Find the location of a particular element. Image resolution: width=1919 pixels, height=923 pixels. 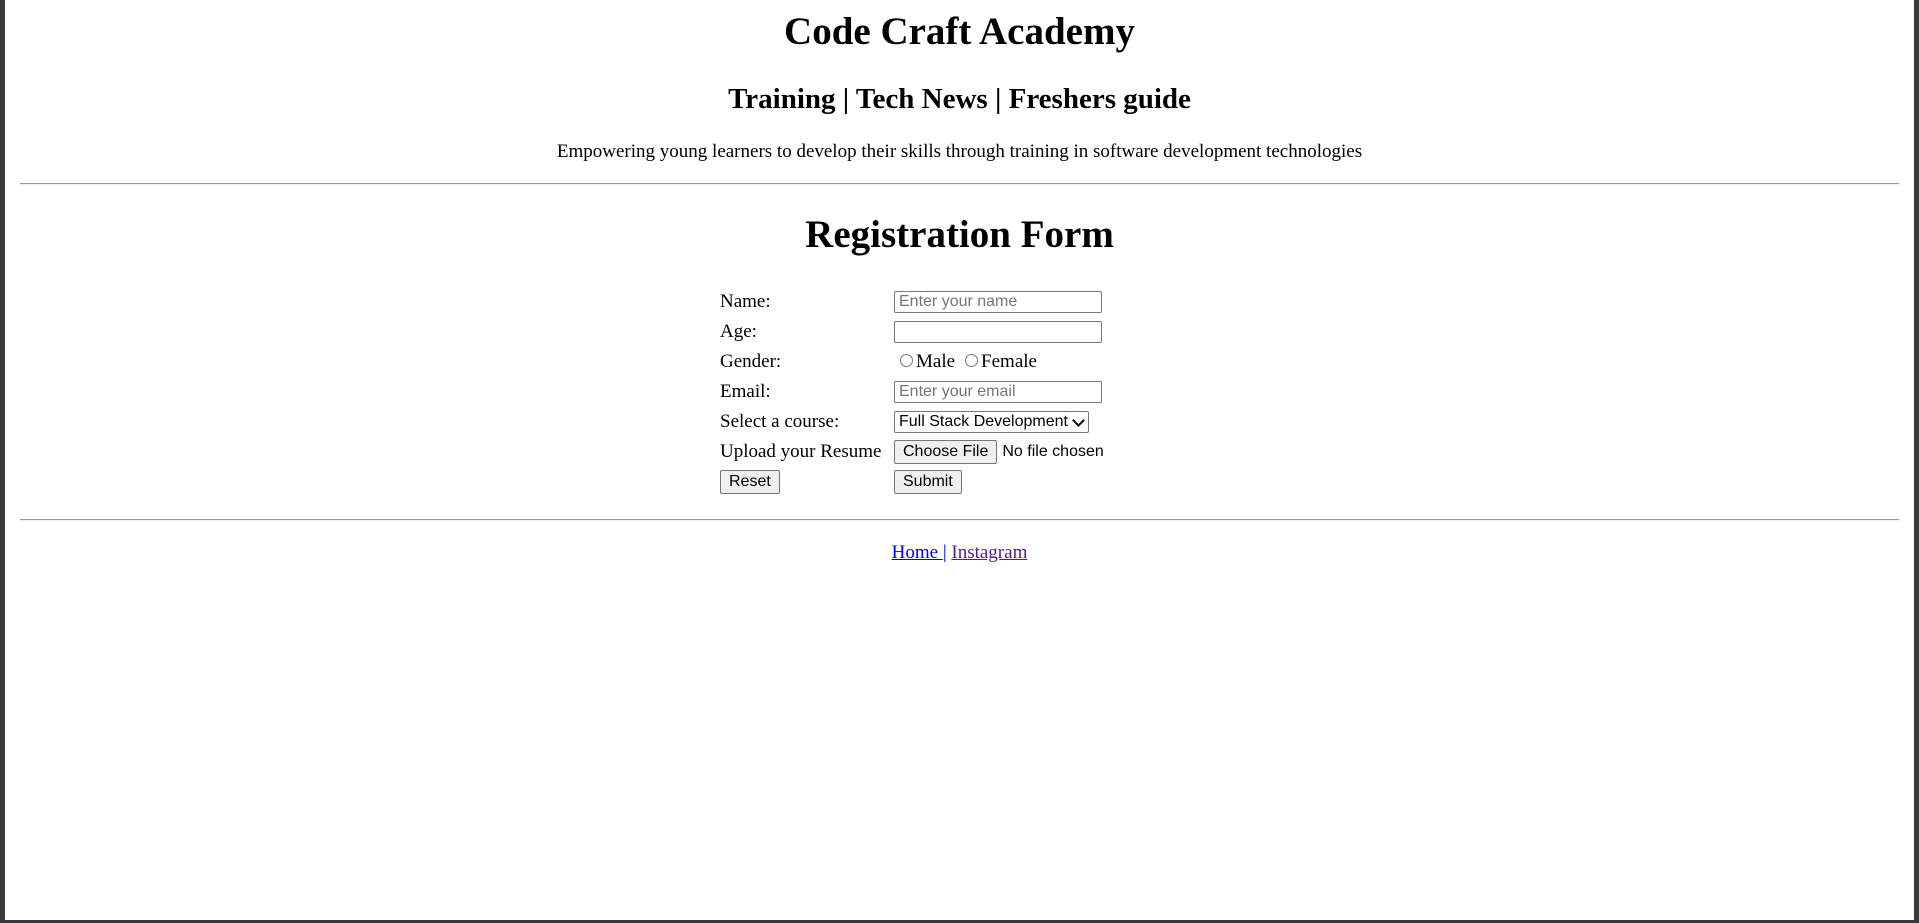

course-select-value: Full Stack Development is located at coordinates (983, 421).